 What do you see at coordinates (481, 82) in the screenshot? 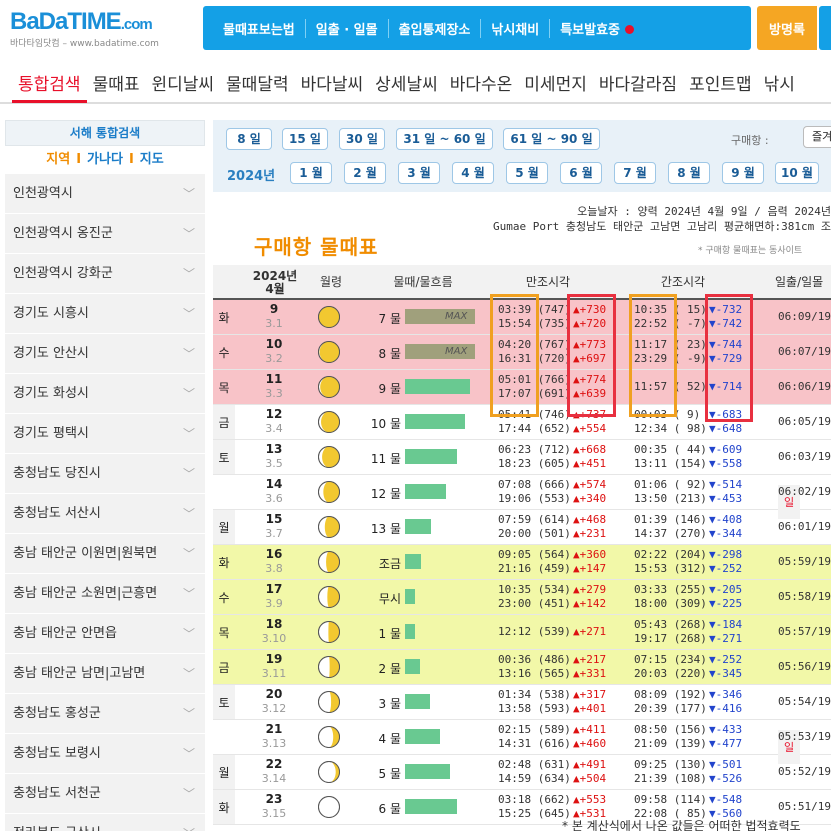
I see `menu-tab-6: 바다수온` at bounding box center [481, 82].